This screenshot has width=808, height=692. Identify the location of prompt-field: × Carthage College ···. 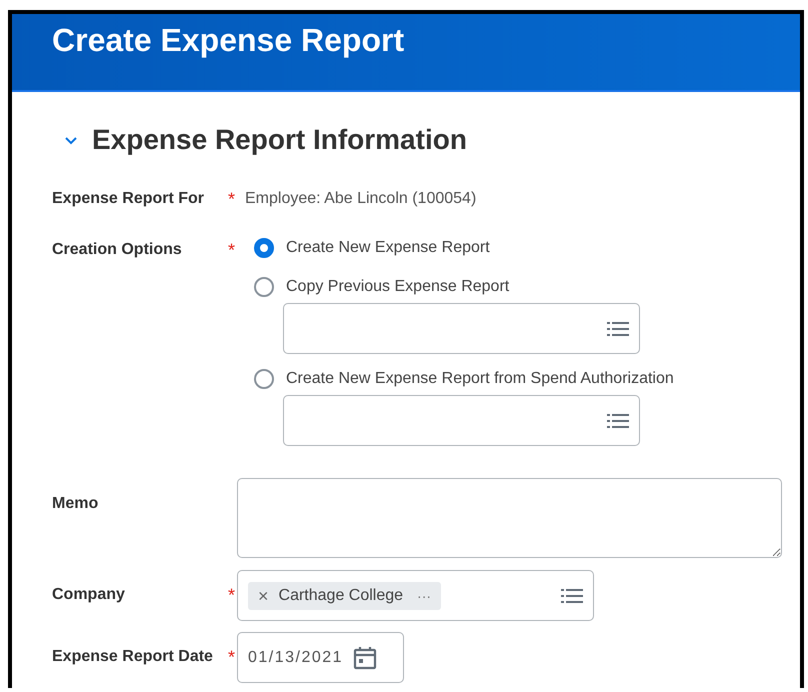
(415, 595).